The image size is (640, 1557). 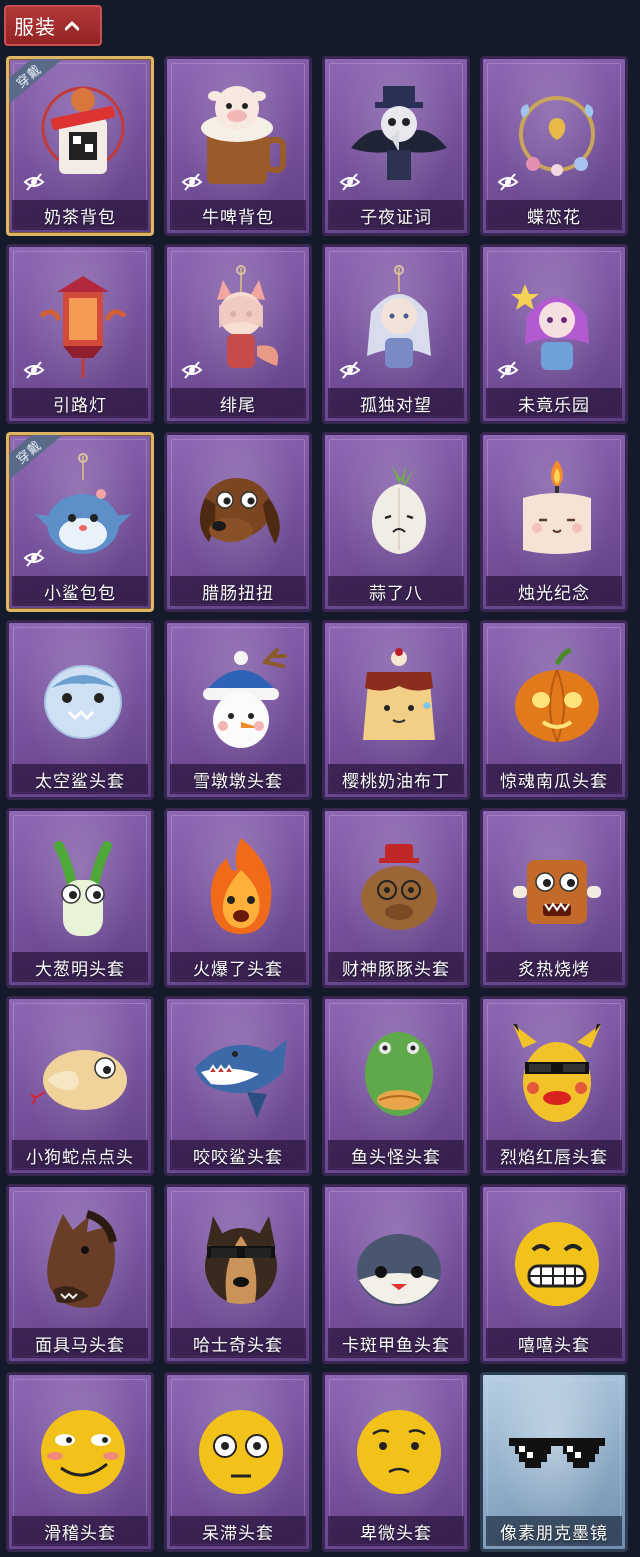 I want to click on item-name: 蝶恋花, so click(x=554, y=217).